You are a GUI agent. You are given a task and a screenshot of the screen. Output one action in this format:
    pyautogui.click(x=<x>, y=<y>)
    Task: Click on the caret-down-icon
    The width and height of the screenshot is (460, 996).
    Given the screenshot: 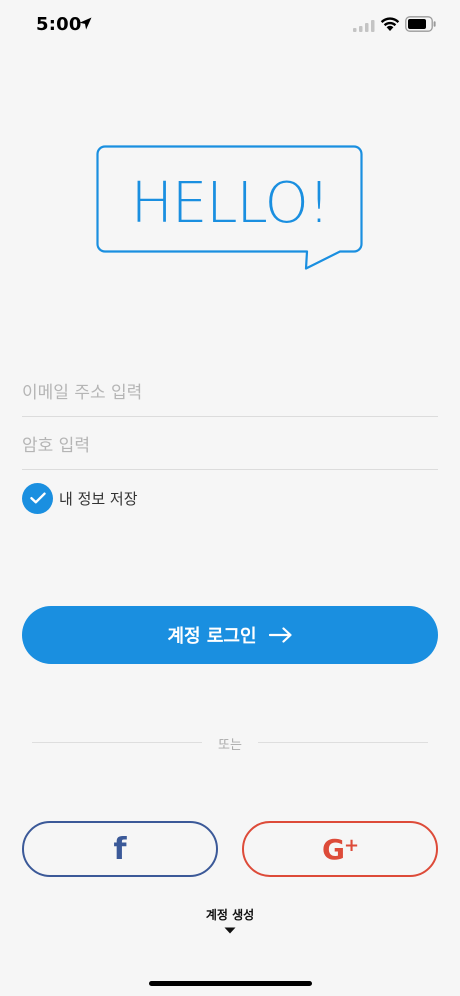 What is the action you would take?
    pyautogui.click(x=230, y=930)
    